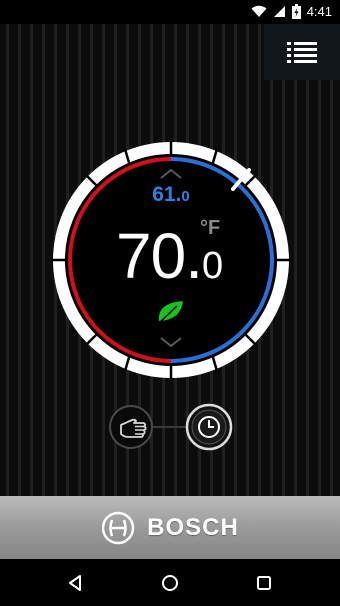 The width and height of the screenshot is (340, 606). I want to click on brand-name: BOSCH, so click(193, 527).